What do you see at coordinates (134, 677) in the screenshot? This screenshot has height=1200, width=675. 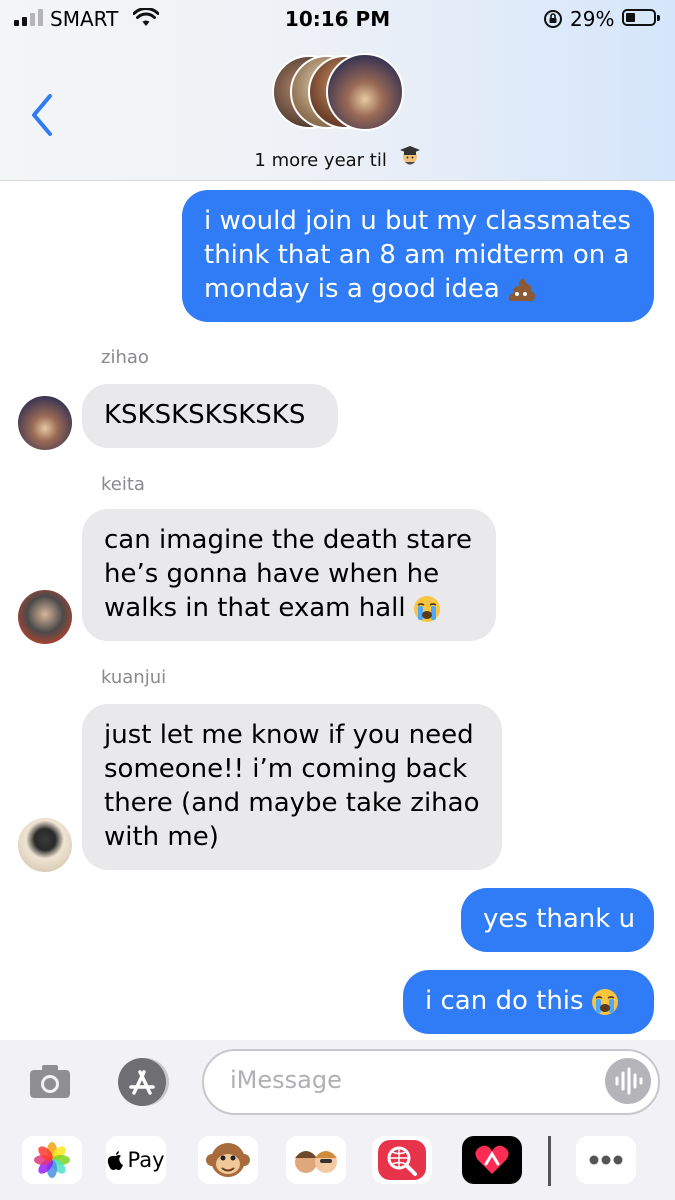 I see `sender-name: kuanjui` at bounding box center [134, 677].